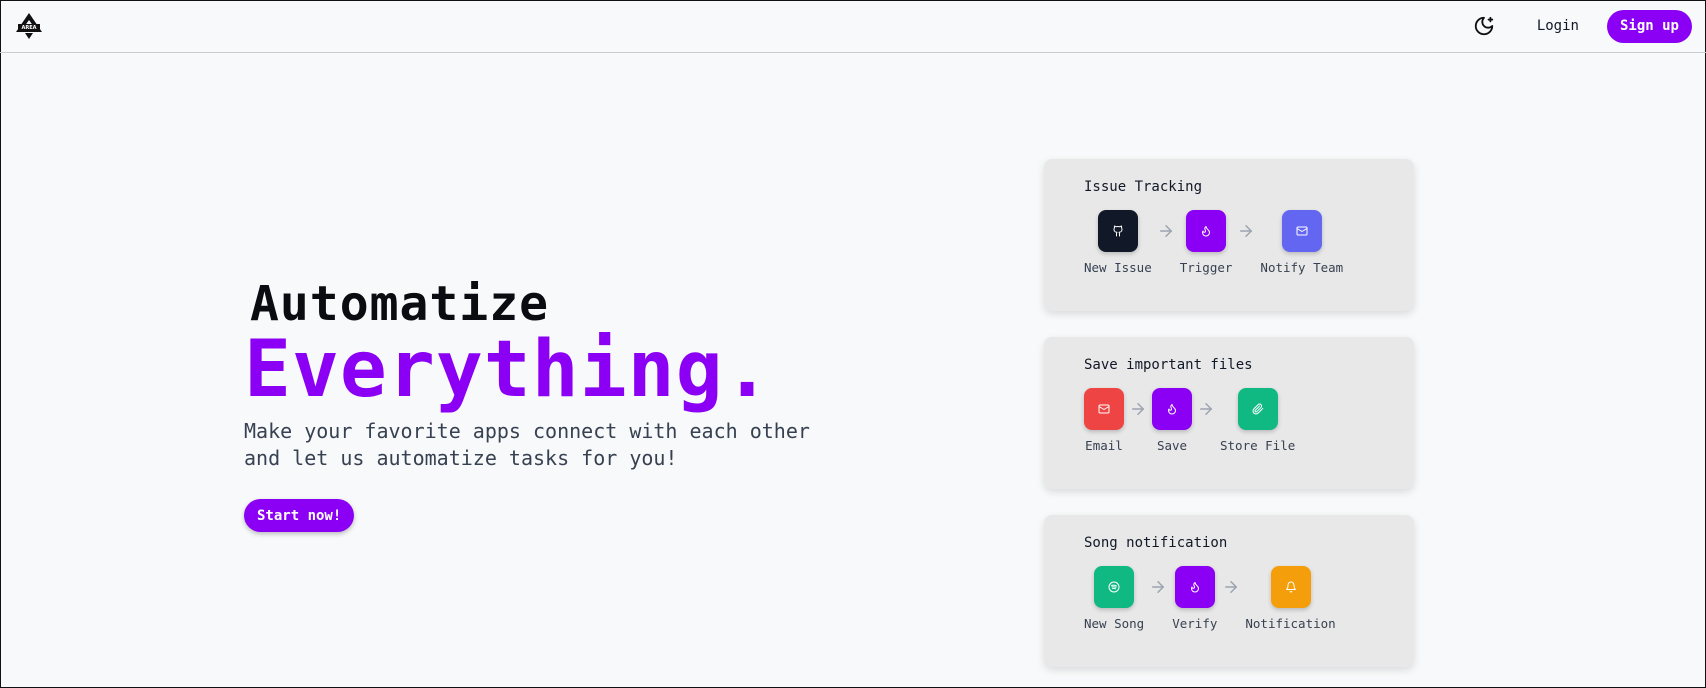 The width and height of the screenshot is (1706, 688). Describe the element at coordinates (508, 370) in the screenshot. I see `hero-title-line2: Everything.` at that location.